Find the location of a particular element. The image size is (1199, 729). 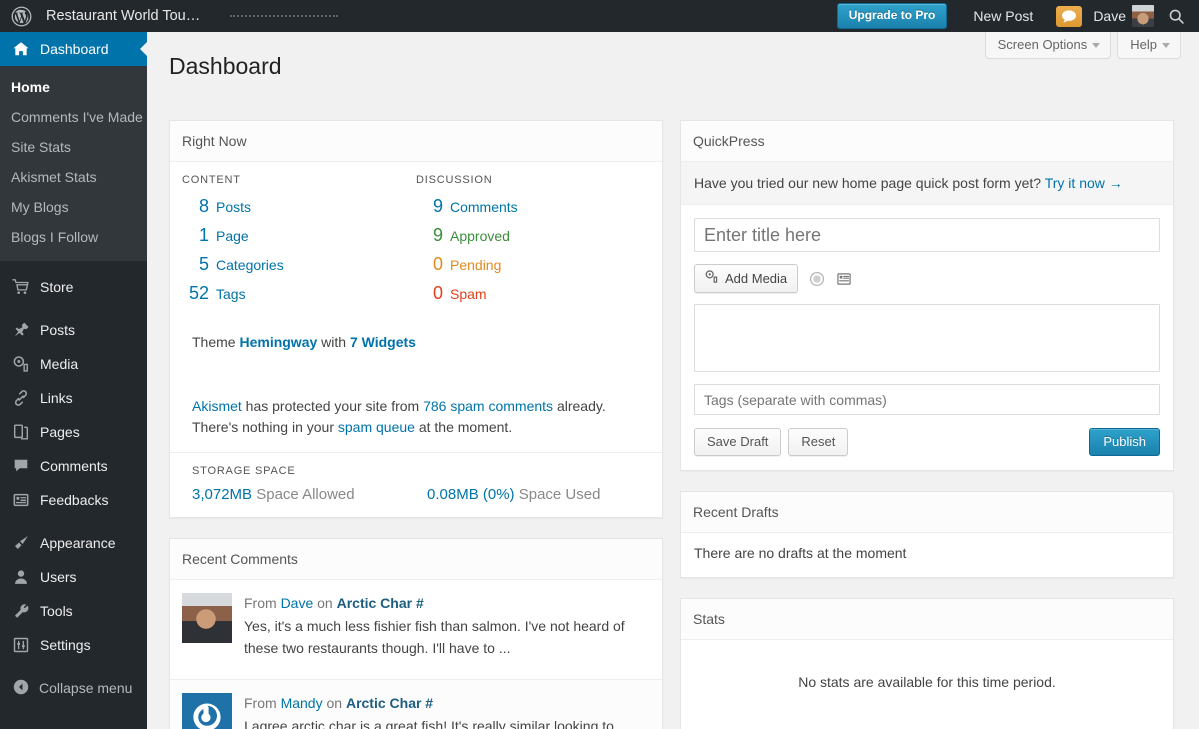

sidebar-item-label: Dashboard is located at coordinates (74, 49).